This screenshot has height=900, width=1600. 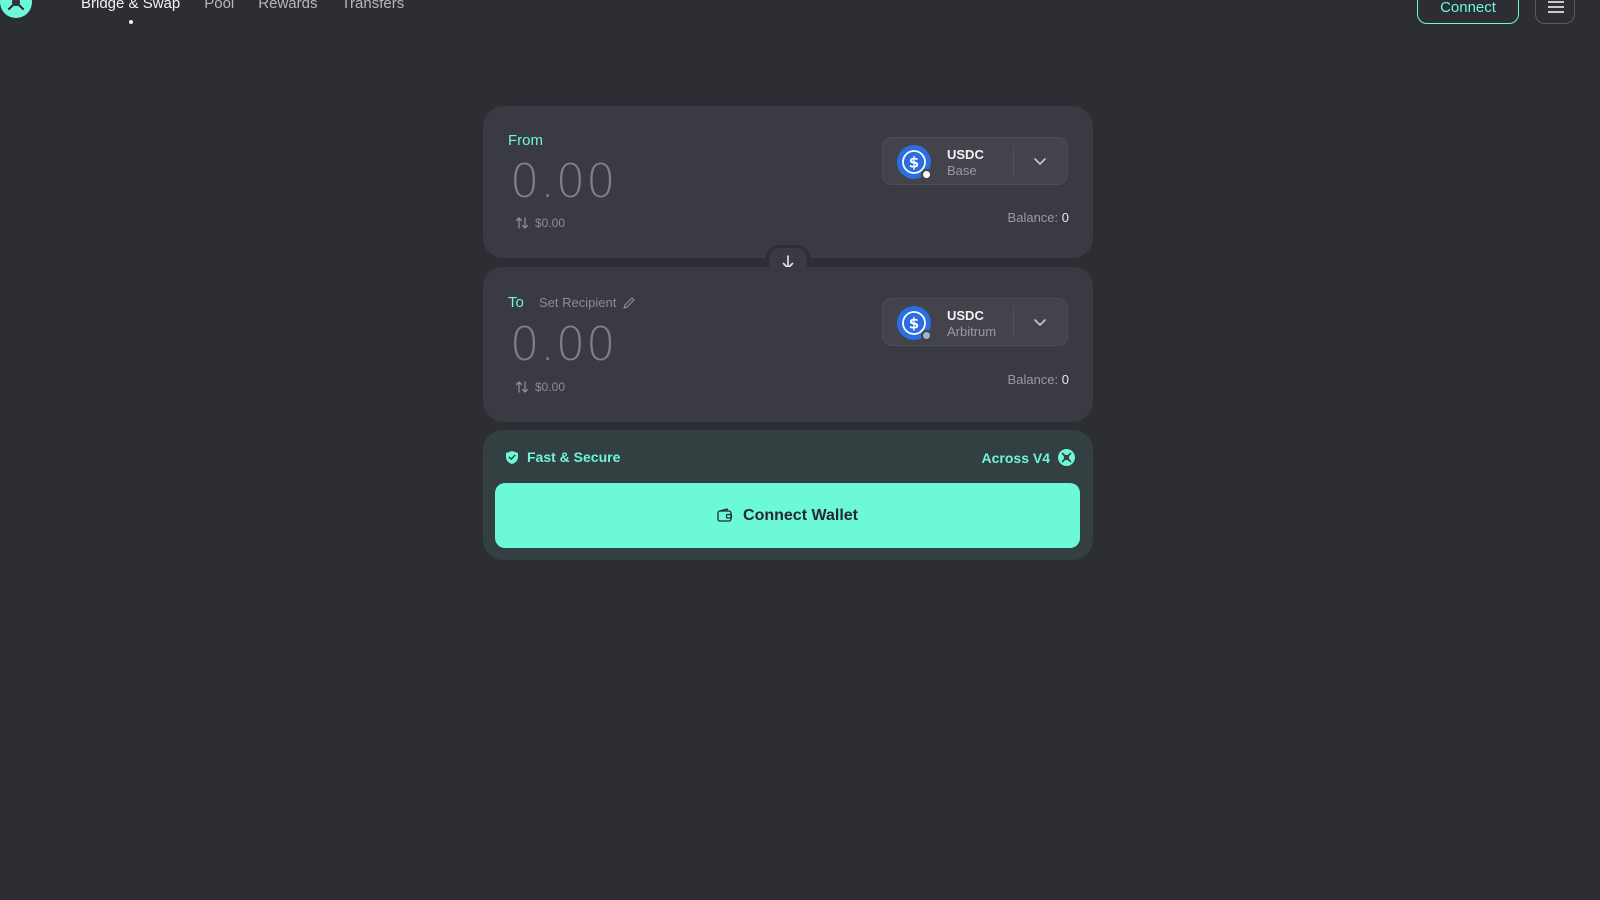 I want to click on from-label: From, so click(x=525, y=140).